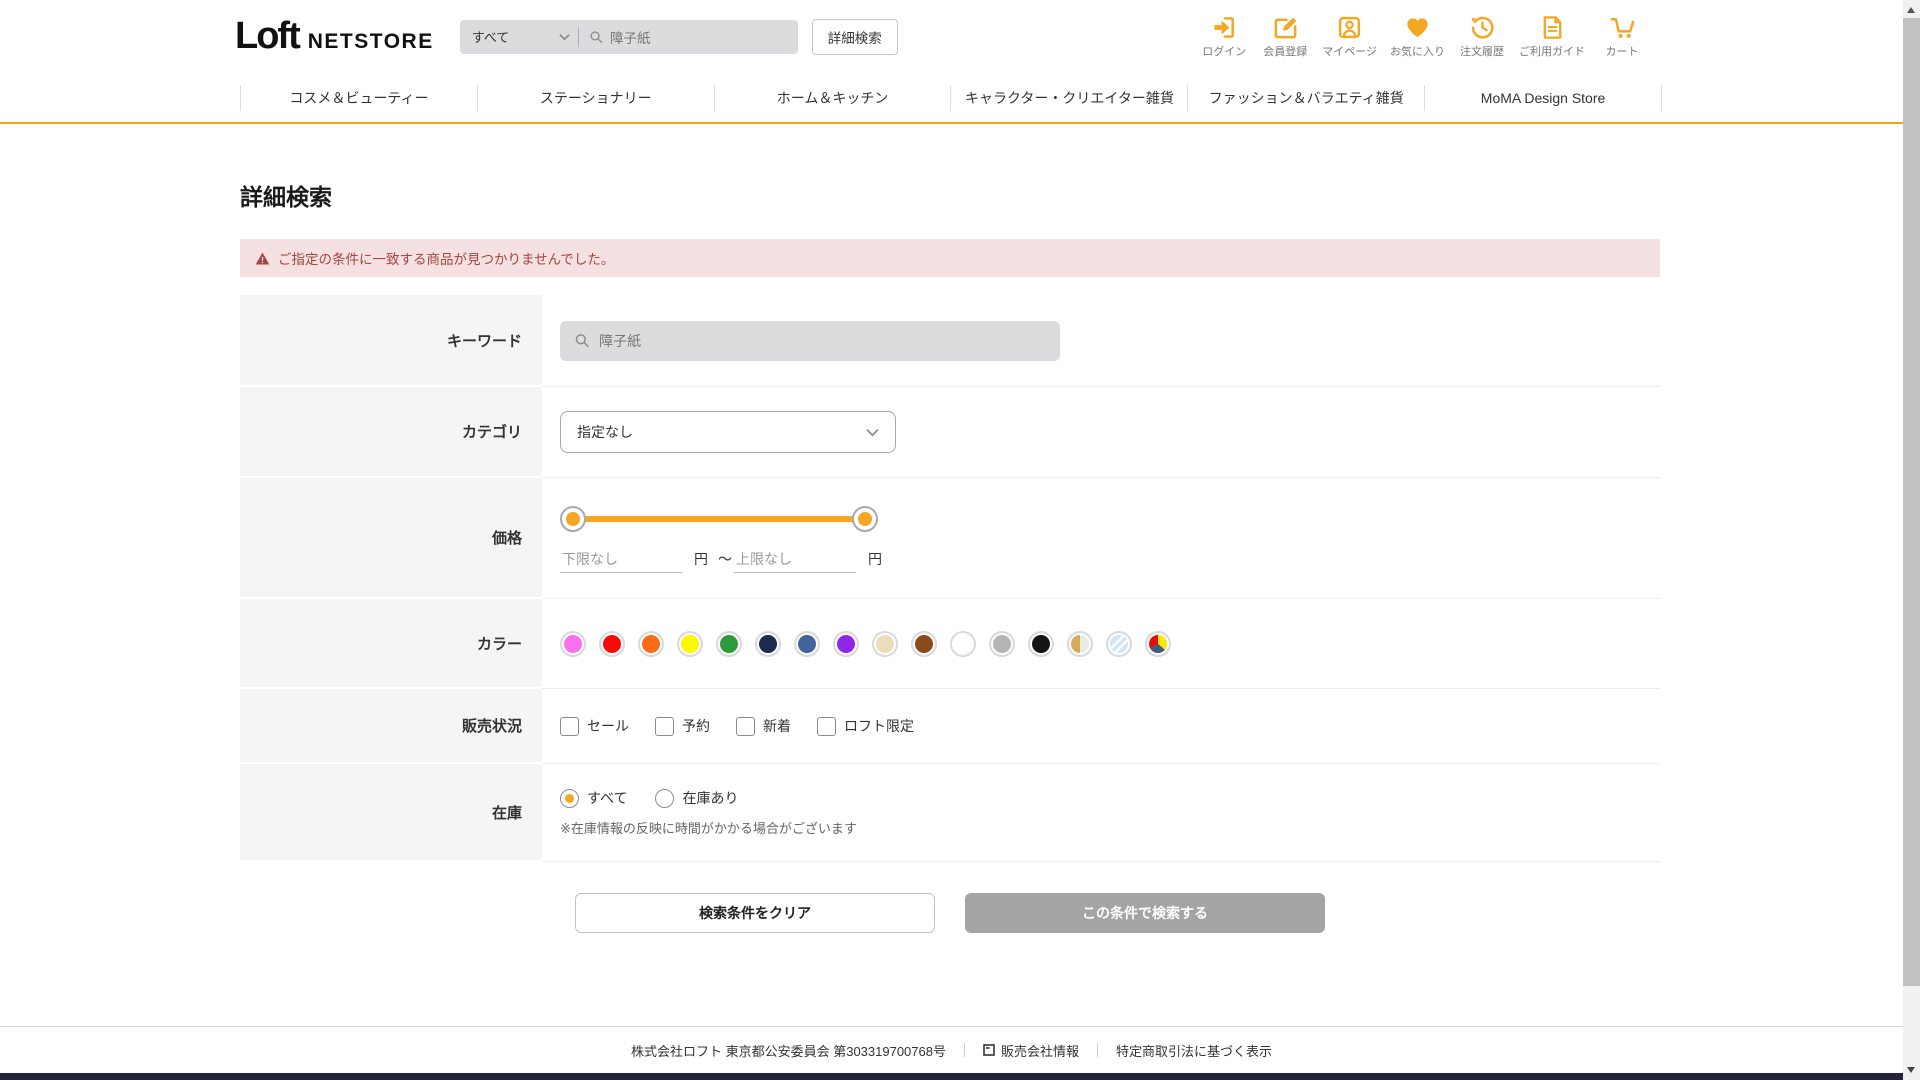  I want to click on mypage-link: マイページ, so click(1349, 36).